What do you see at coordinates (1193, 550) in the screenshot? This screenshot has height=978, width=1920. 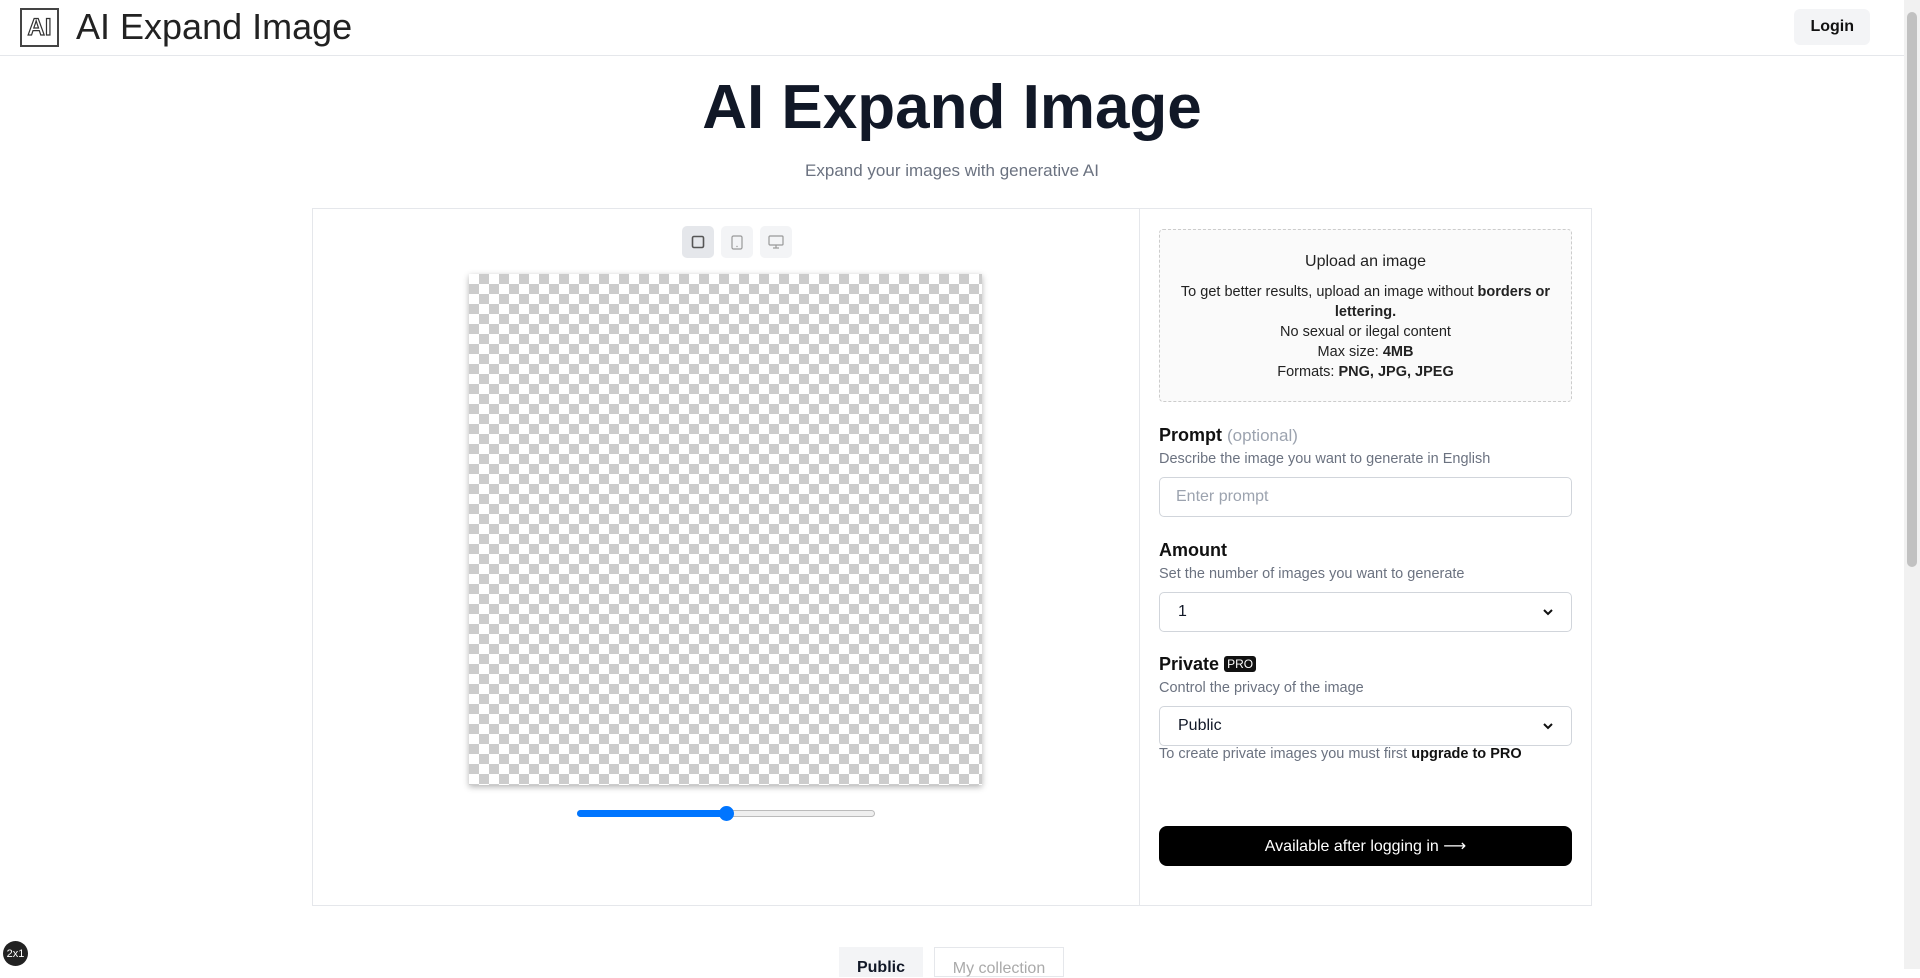 I see `amount-label: Amount` at bounding box center [1193, 550].